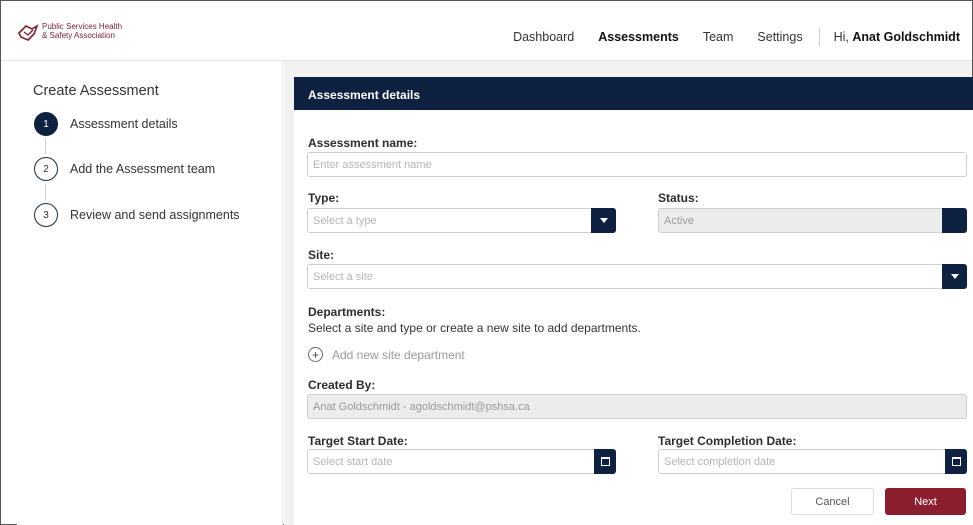 The width and height of the screenshot is (973, 525). I want to click on step-add-team: 2 Add the Assessment team, so click(124, 169).